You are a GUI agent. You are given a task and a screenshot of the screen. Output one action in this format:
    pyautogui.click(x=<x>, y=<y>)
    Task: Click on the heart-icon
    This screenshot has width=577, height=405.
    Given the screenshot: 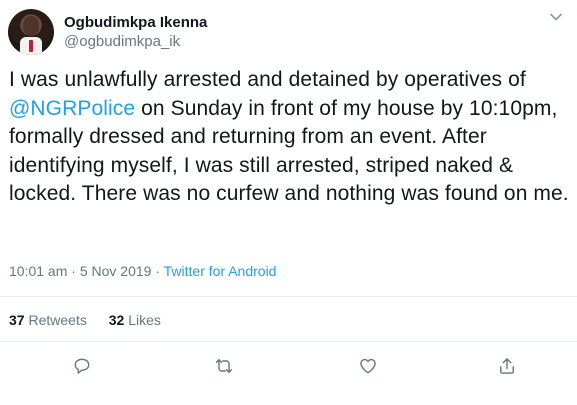 What is the action you would take?
    pyautogui.click(x=368, y=368)
    